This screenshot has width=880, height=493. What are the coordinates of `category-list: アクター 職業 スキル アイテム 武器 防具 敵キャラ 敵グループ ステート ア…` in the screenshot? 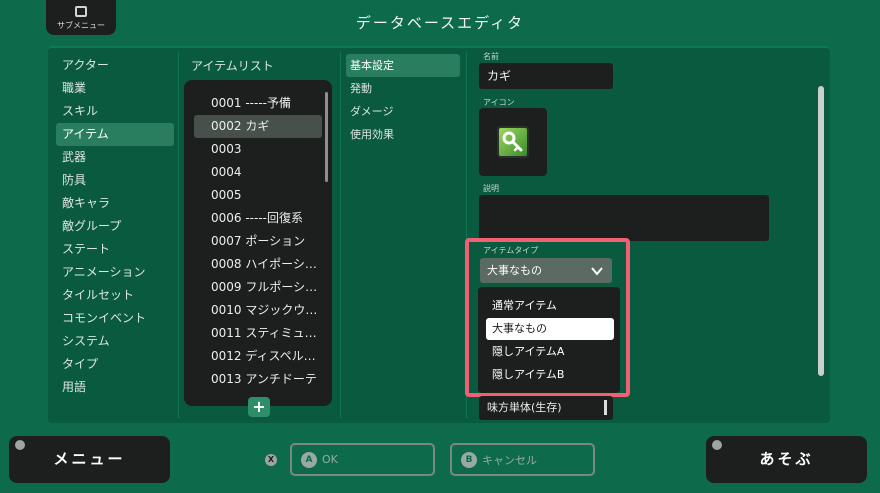 It's located at (115, 226).